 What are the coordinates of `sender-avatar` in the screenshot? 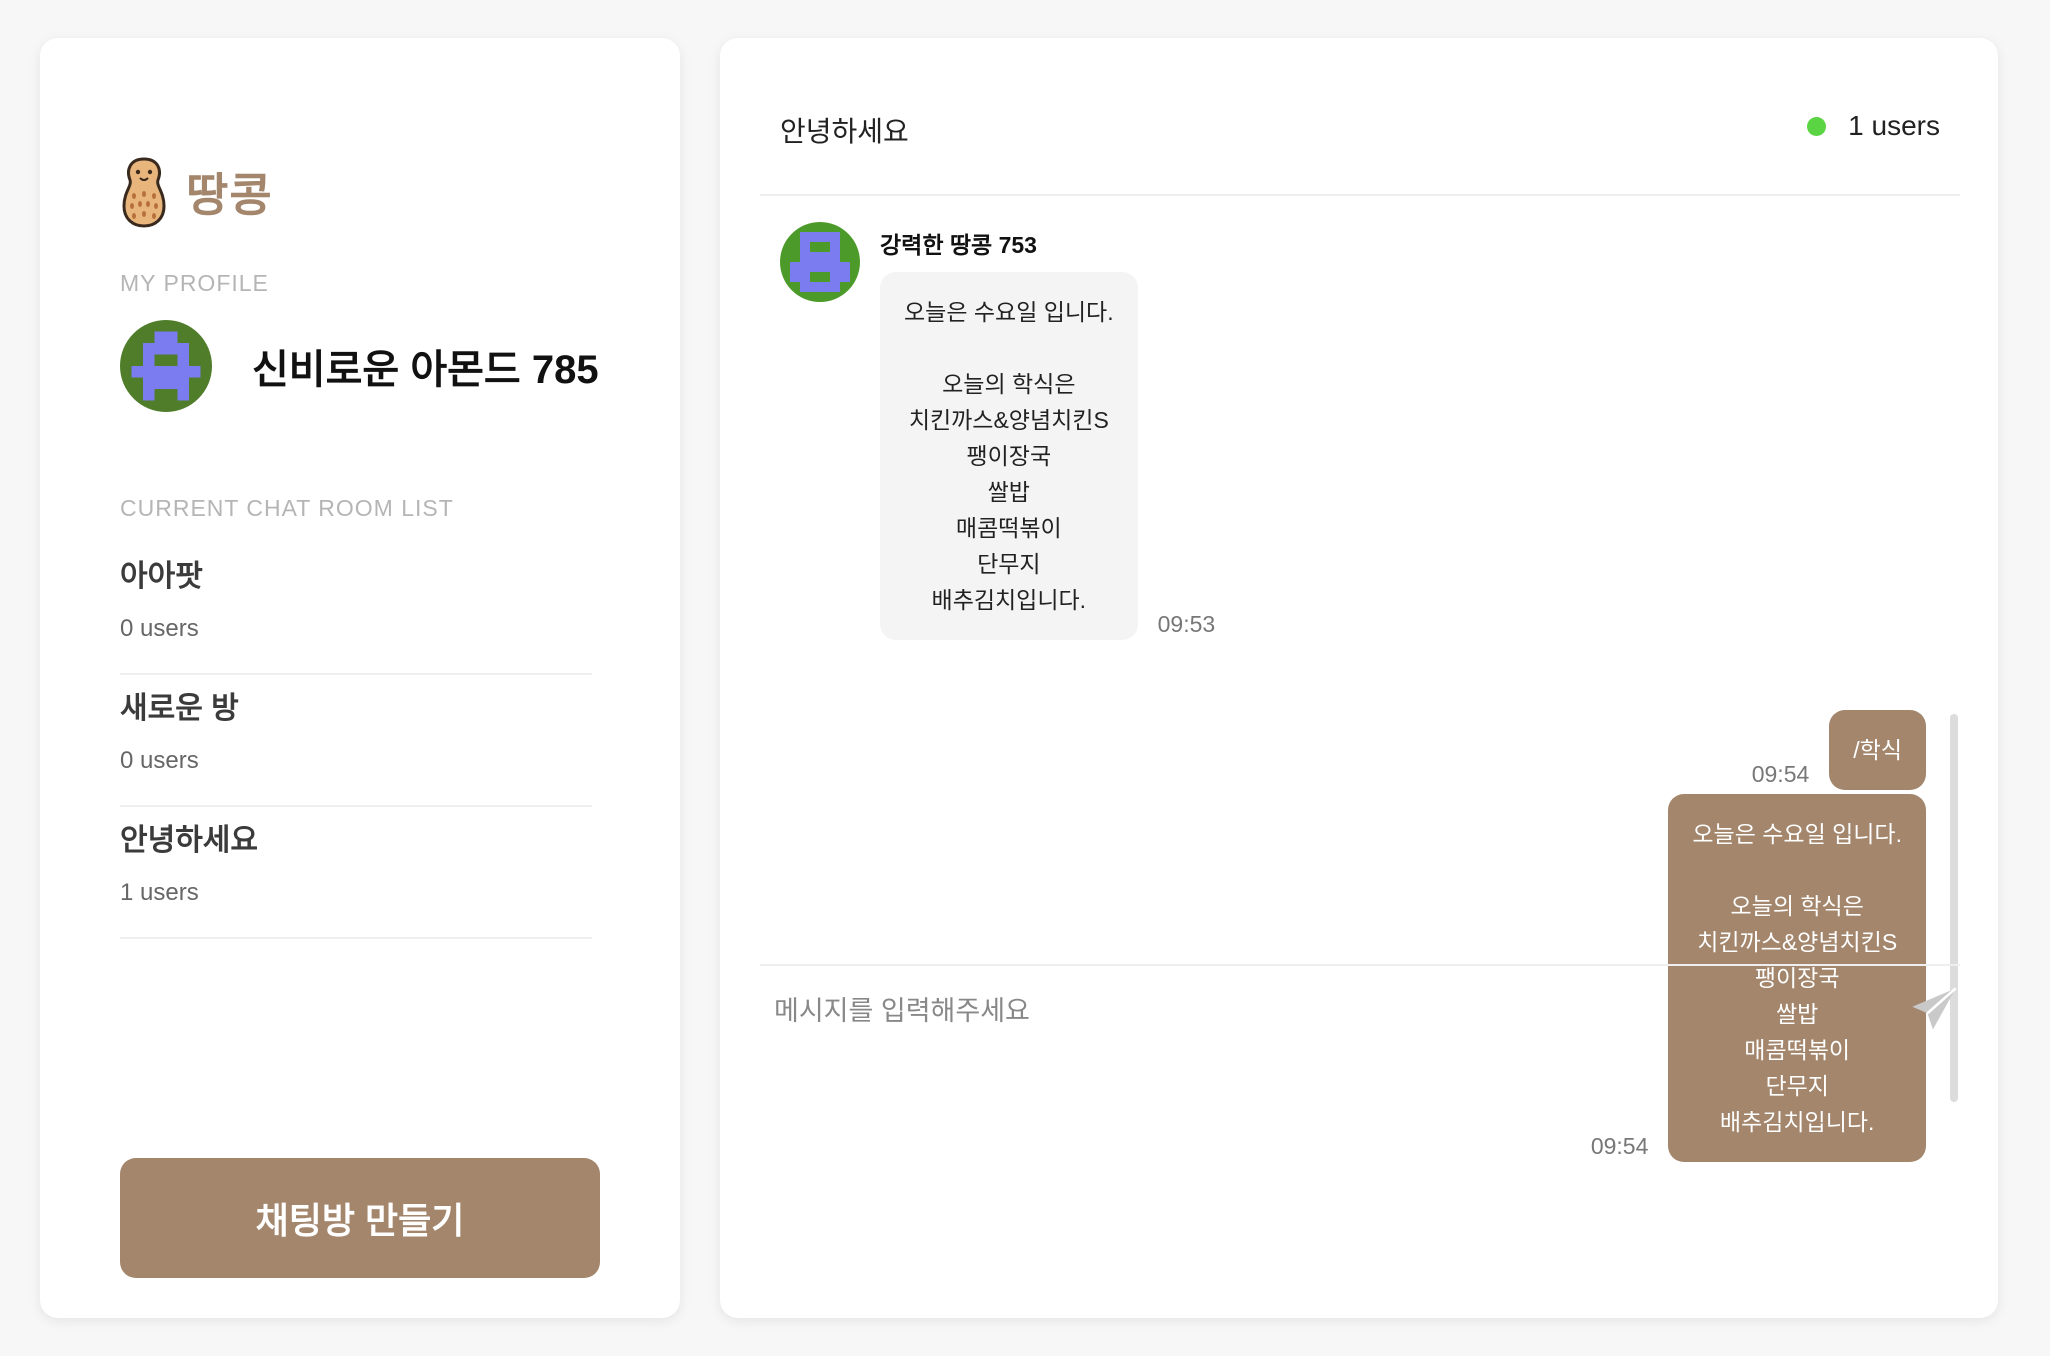 It's located at (820, 262).